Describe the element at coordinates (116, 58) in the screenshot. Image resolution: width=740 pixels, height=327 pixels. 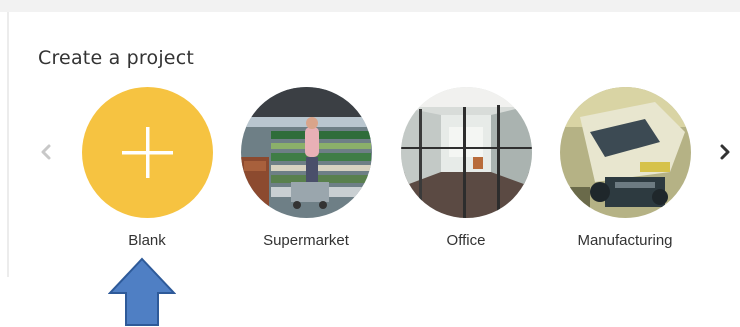
I see `section-title: Create a project` at that location.